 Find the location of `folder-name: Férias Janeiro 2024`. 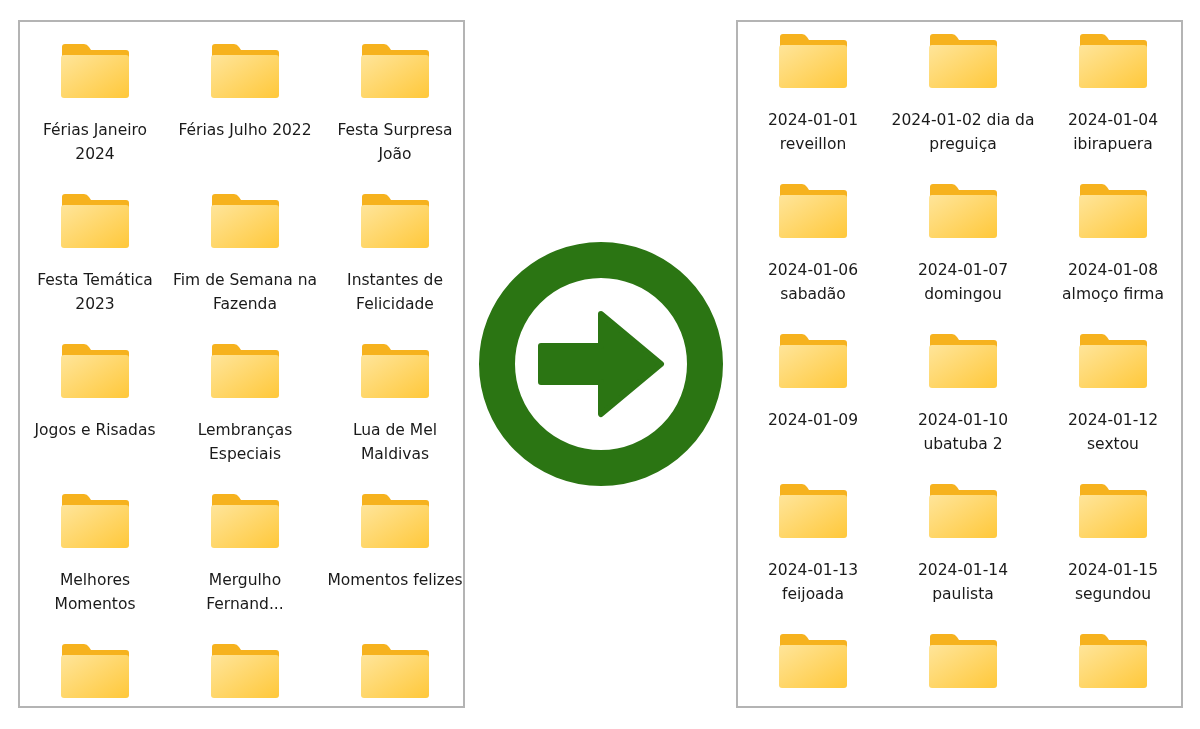

folder-name: Férias Janeiro 2024 is located at coordinates (94, 142).